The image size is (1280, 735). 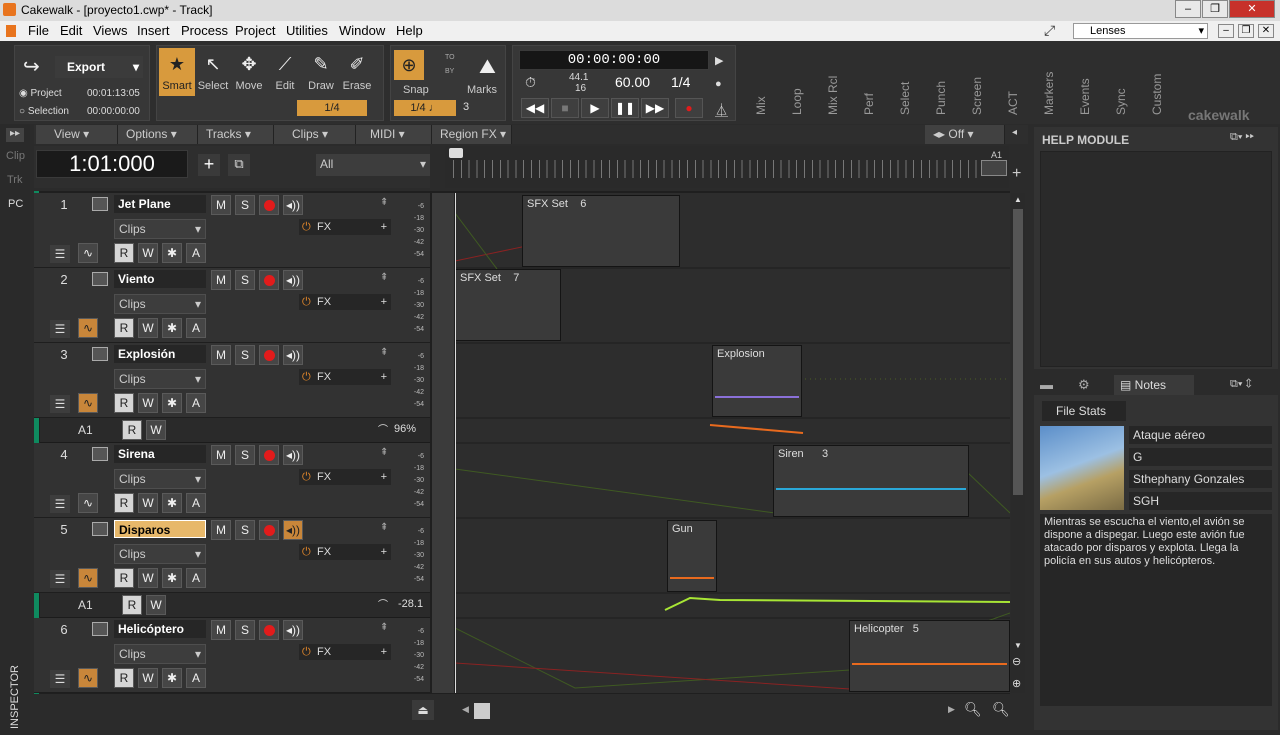 What do you see at coordinates (689, 108) in the screenshot?
I see `record-button: ●` at bounding box center [689, 108].